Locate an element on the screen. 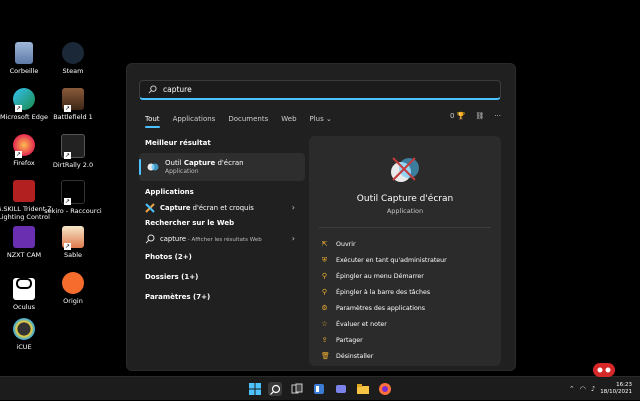 This screenshot has width=640, height=401. action-run-as-admin: ⛨ Exécuter en tant qu'administrateur is located at coordinates (384, 260).